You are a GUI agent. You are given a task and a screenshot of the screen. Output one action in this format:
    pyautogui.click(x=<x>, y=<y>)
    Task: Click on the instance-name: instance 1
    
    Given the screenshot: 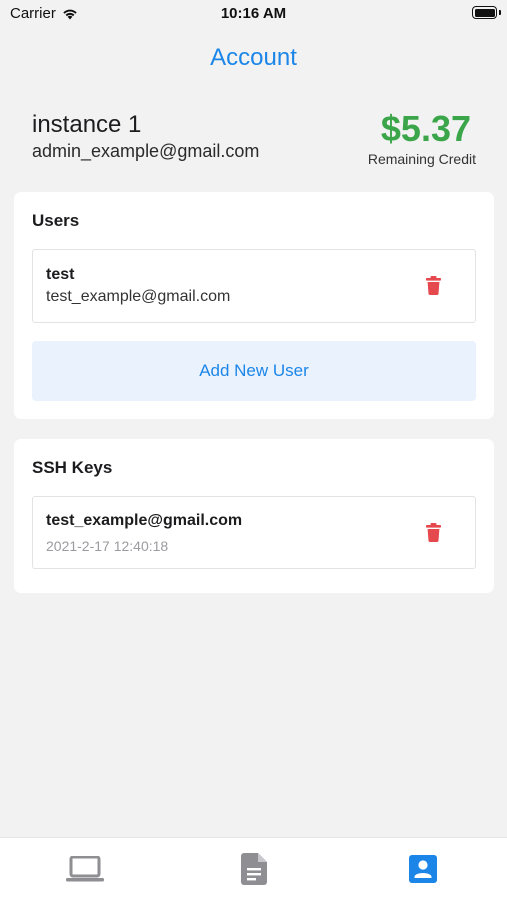 What is the action you would take?
    pyautogui.click(x=87, y=124)
    